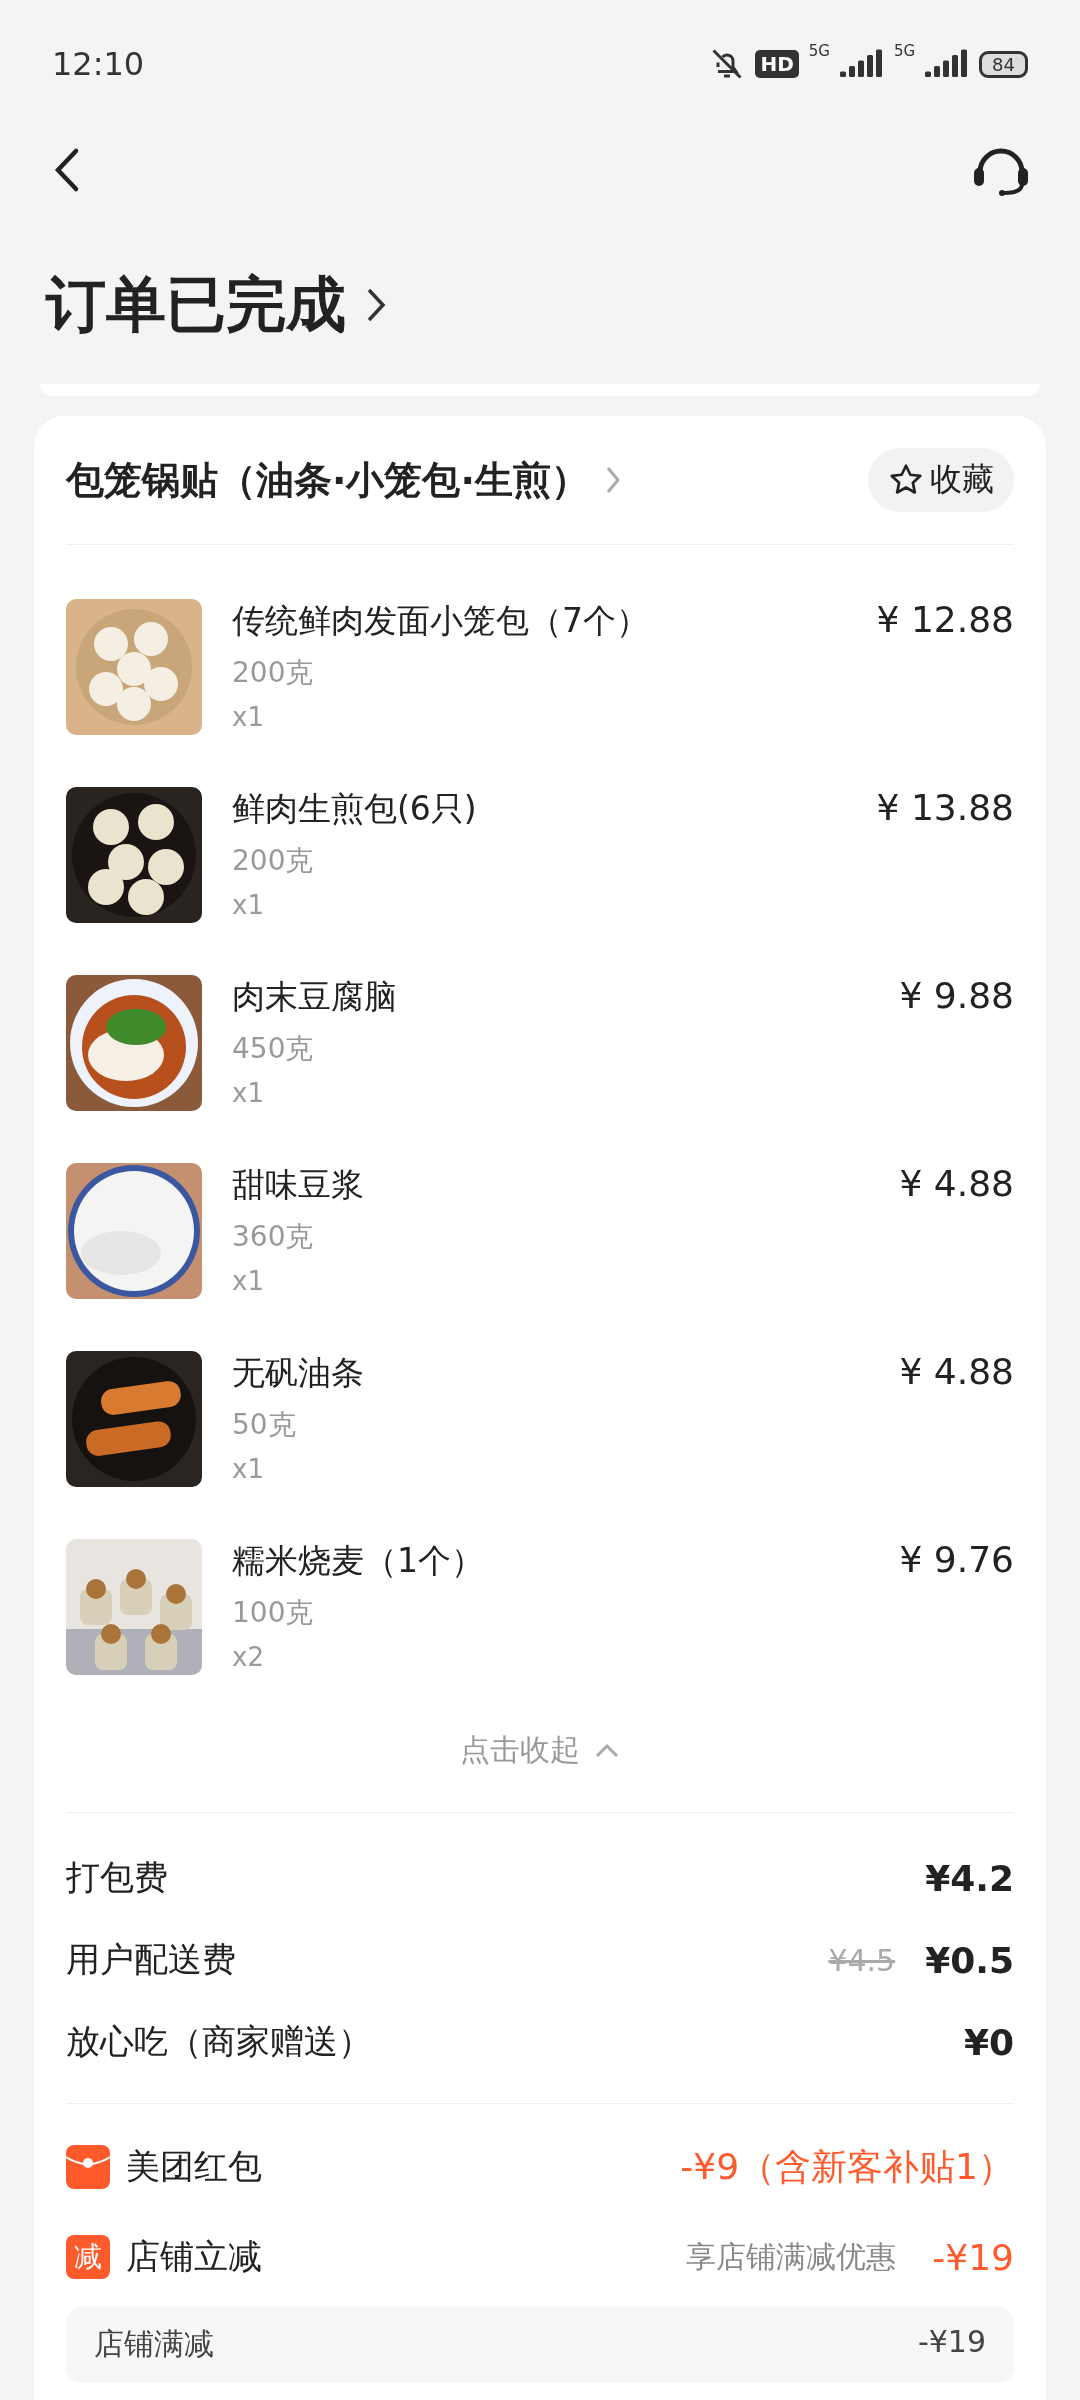 This screenshot has height=2400, width=1080. What do you see at coordinates (88, 2167) in the screenshot?
I see `envelope-icon` at bounding box center [88, 2167].